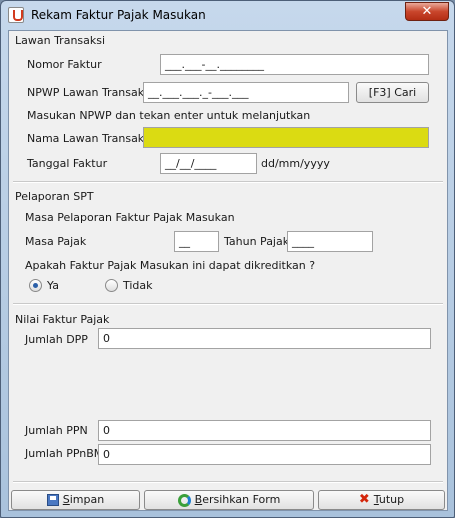 Image resolution: width=455 pixels, height=518 pixels. I want to click on masa-pajak-input: __, so click(196, 241).